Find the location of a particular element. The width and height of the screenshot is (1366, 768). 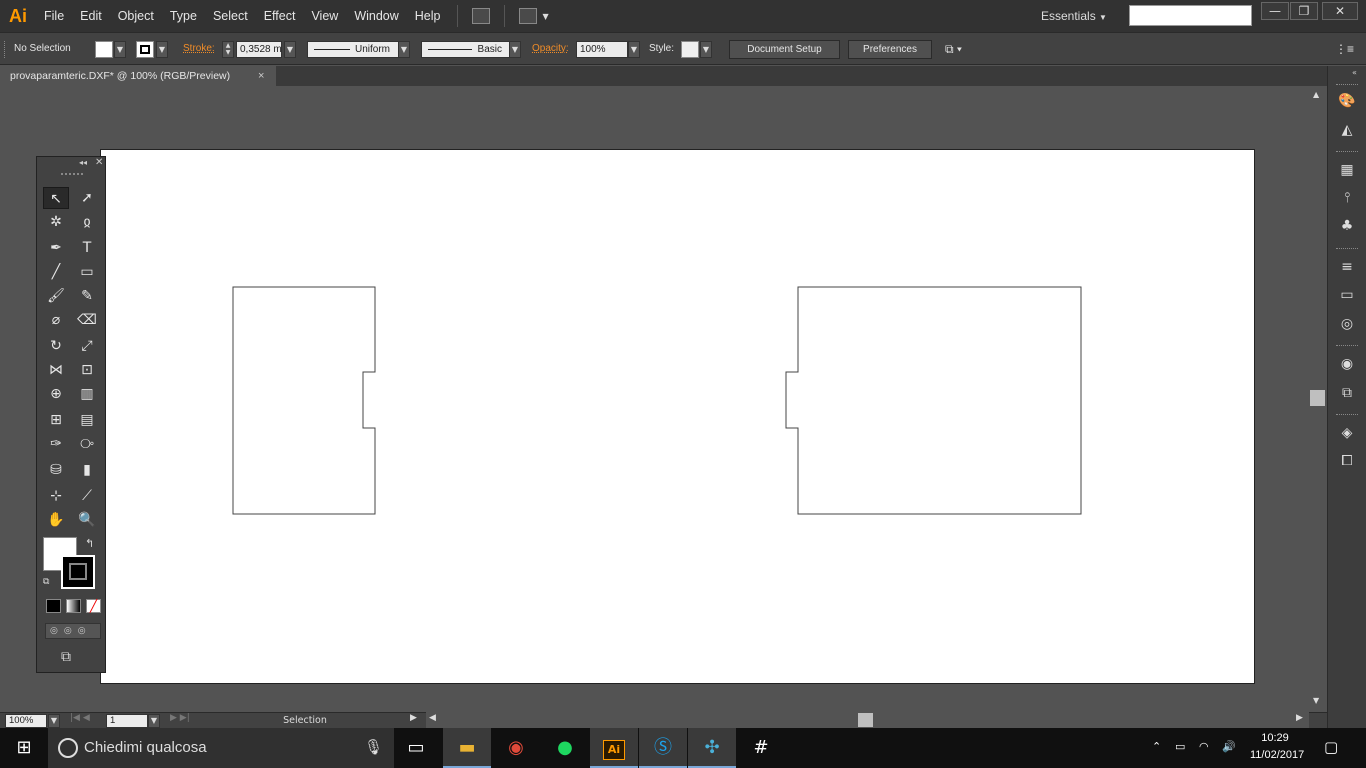

artboard-number-field: 1 is located at coordinates (127, 721).